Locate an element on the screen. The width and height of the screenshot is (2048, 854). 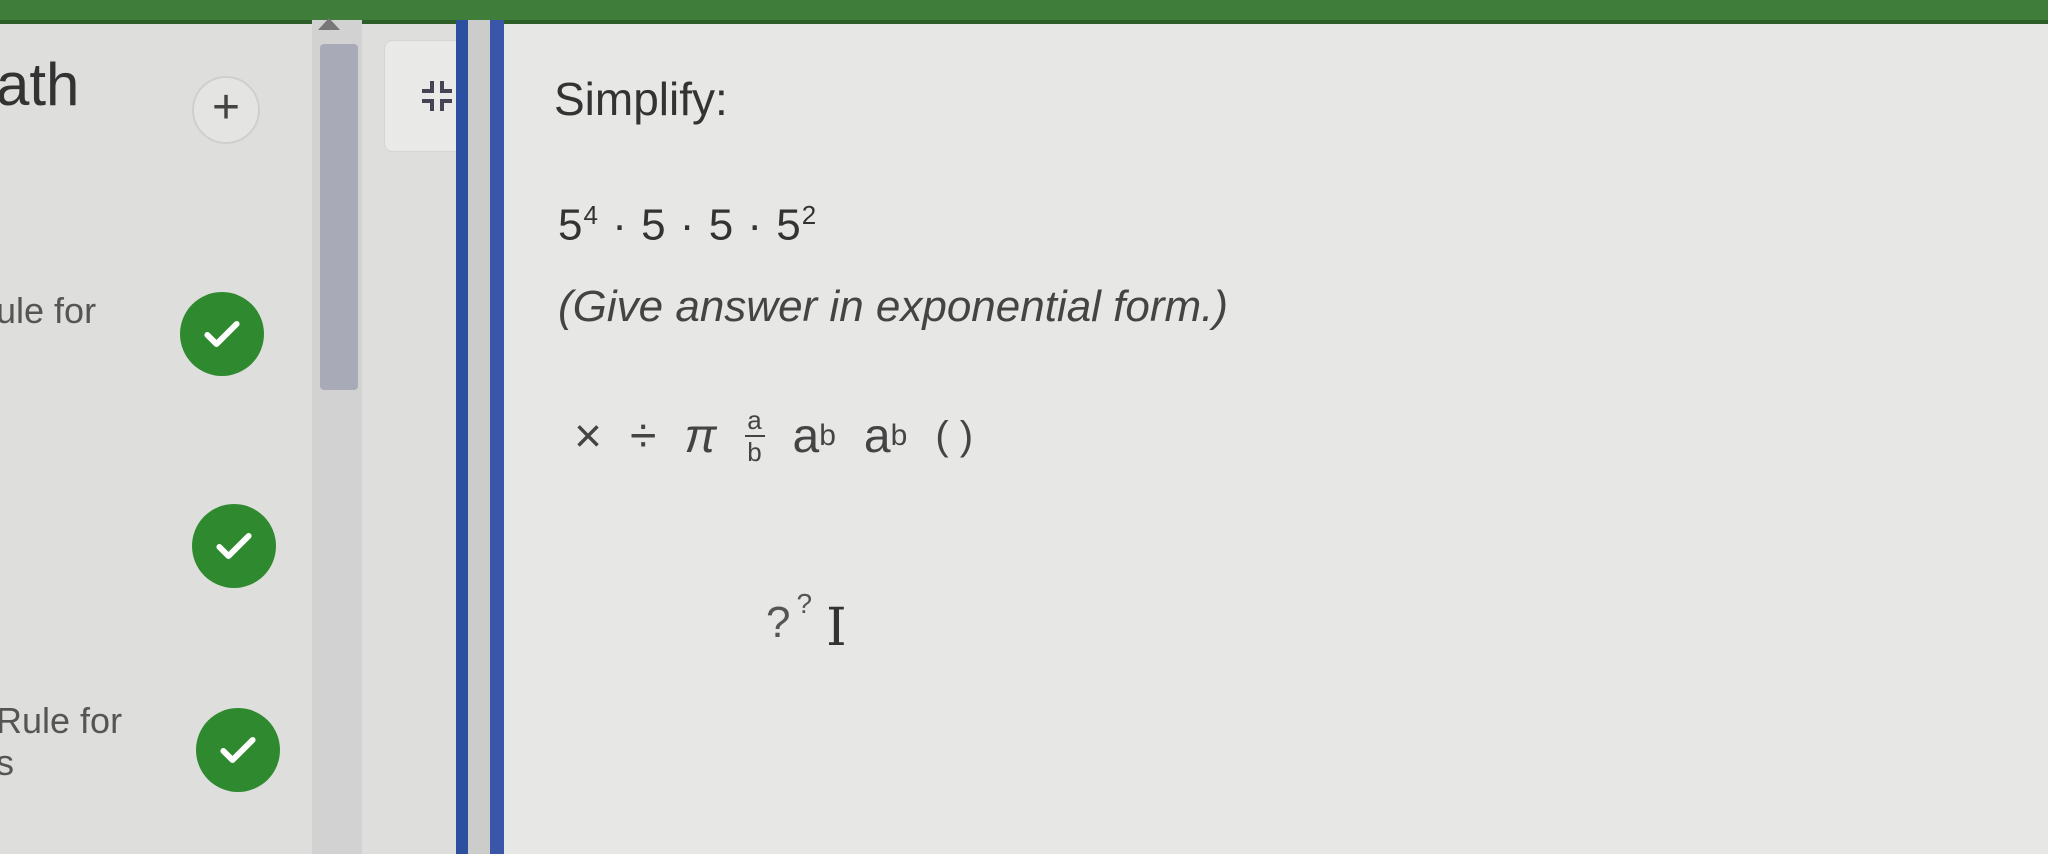
subscript-button: ab is located at coordinates (885, 436).